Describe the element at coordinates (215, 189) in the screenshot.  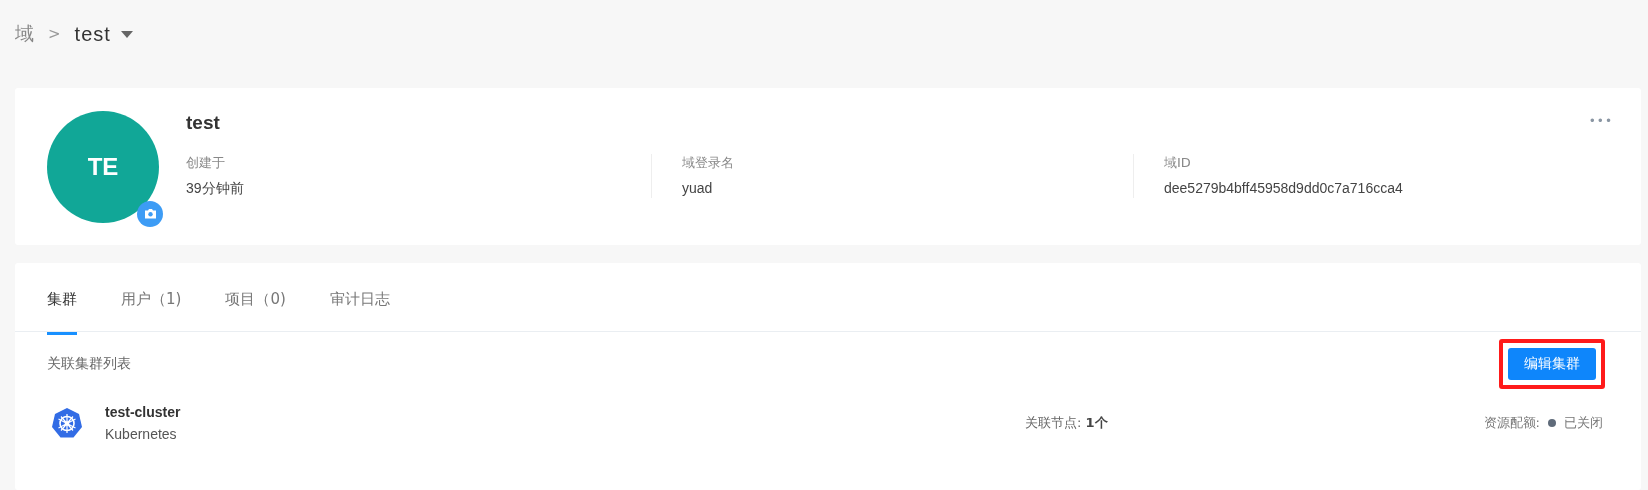
I see `field-value: 39分钟前` at that location.